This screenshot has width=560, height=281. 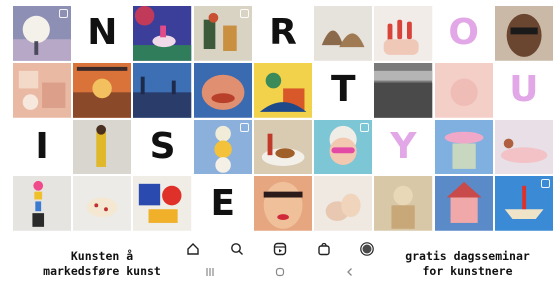 I want to click on caption-right: gratis dagsseminar for kunstnere, so click(x=467, y=264).